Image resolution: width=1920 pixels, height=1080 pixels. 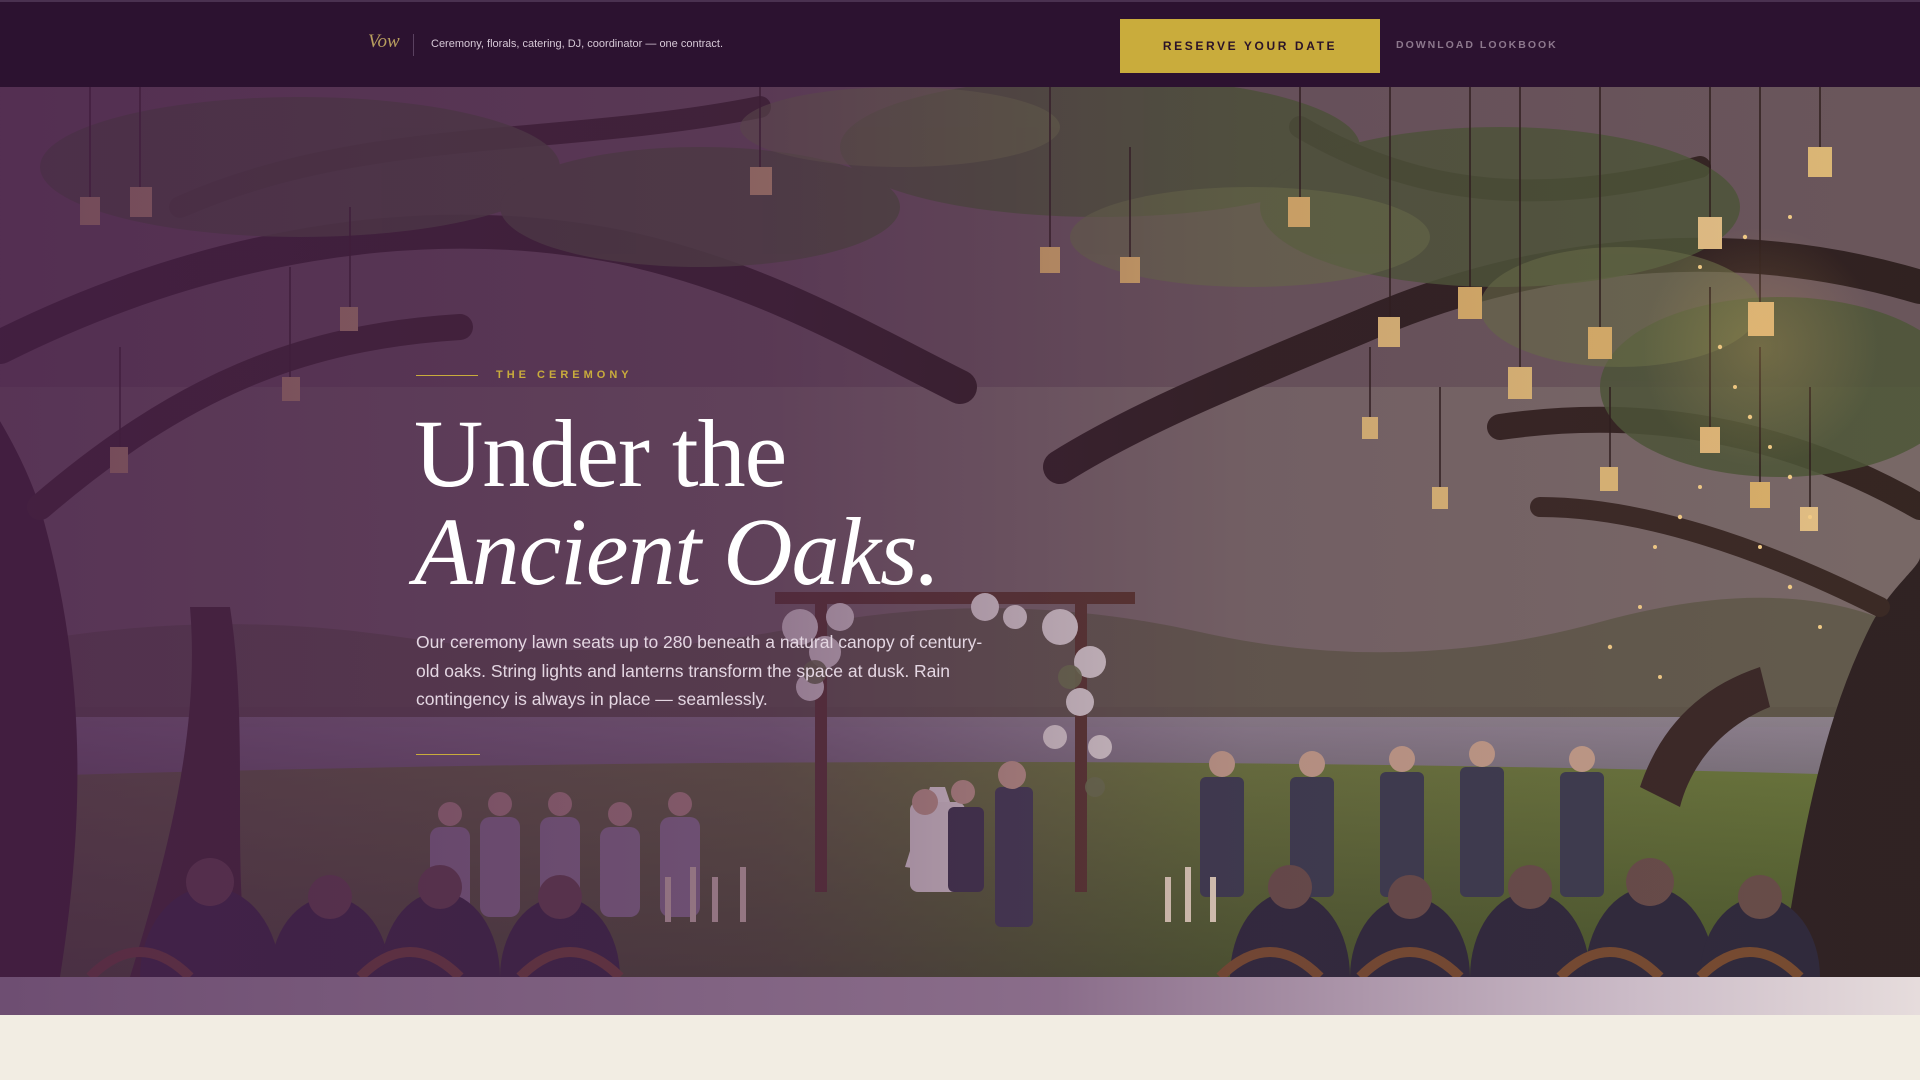 I want to click on section-eyebrow: THE CEREMONY, so click(x=564, y=375).